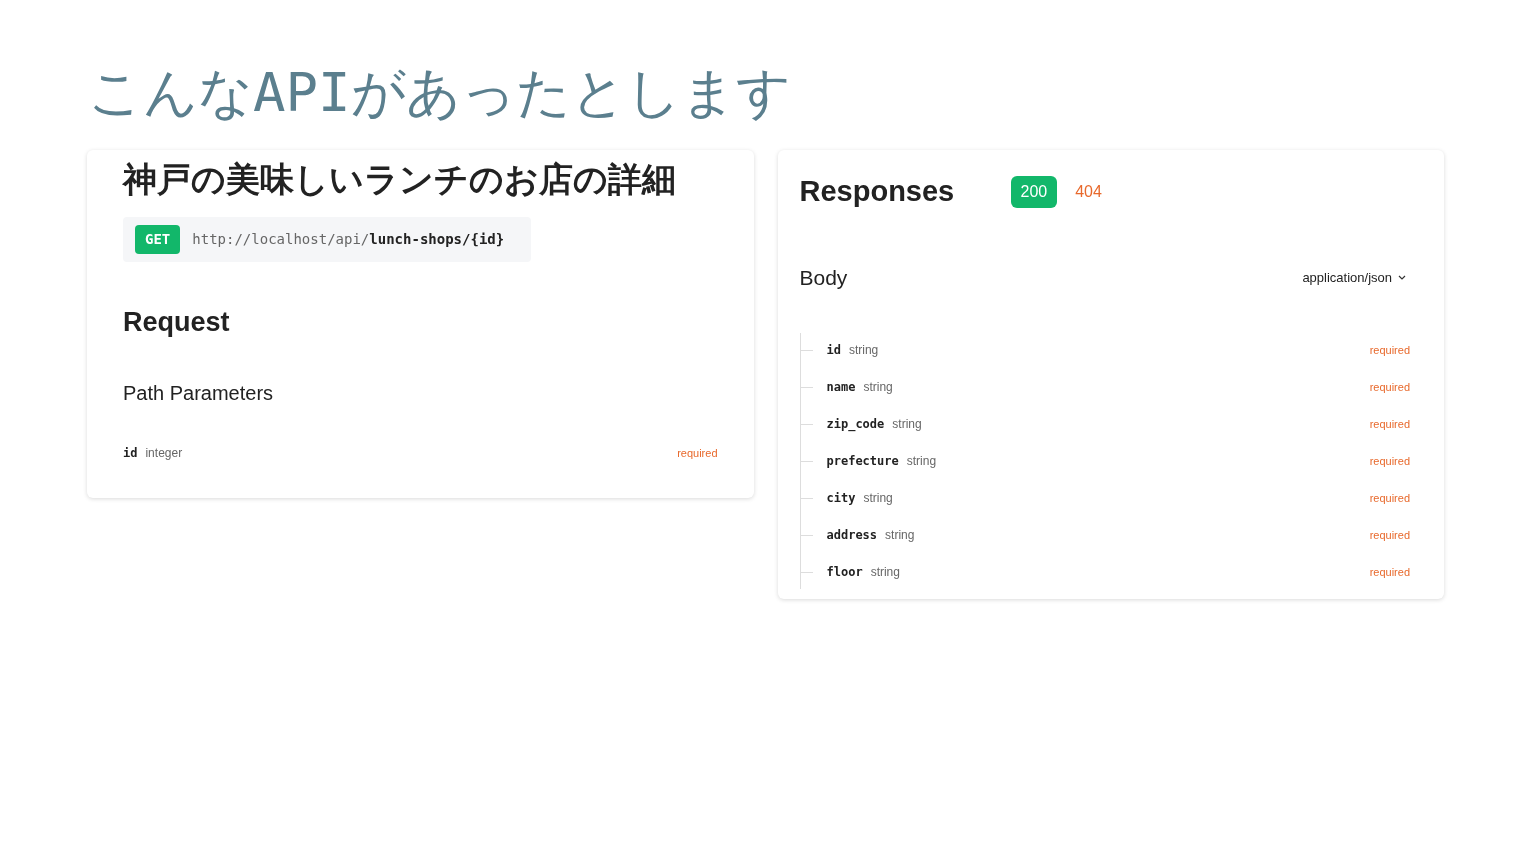 The height and width of the screenshot is (863, 1531). Describe the element at coordinates (1402, 277) in the screenshot. I see `chevron-down-icon` at that location.